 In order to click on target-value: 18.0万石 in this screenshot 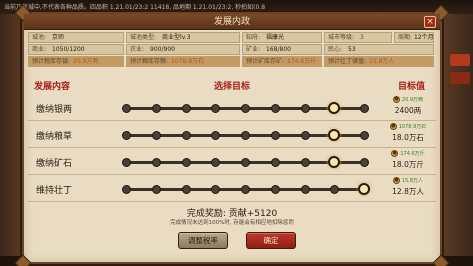, I will do `click(408, 137)`.